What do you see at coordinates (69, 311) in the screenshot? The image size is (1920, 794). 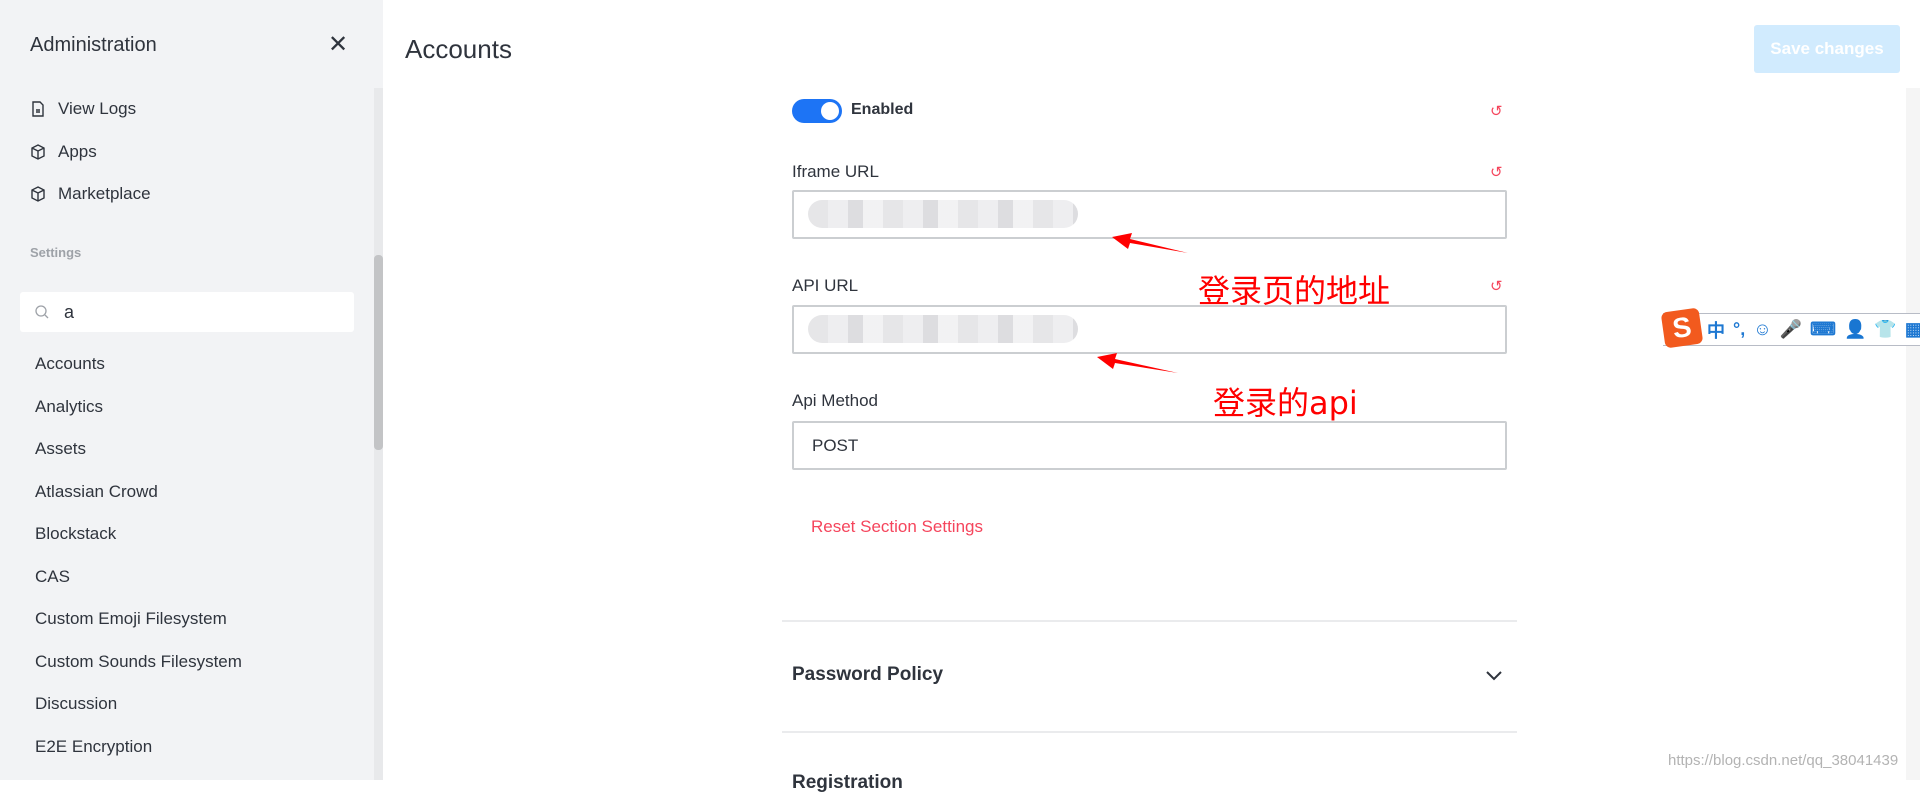 I see `search-value: a` at bounding box center [69, 311].